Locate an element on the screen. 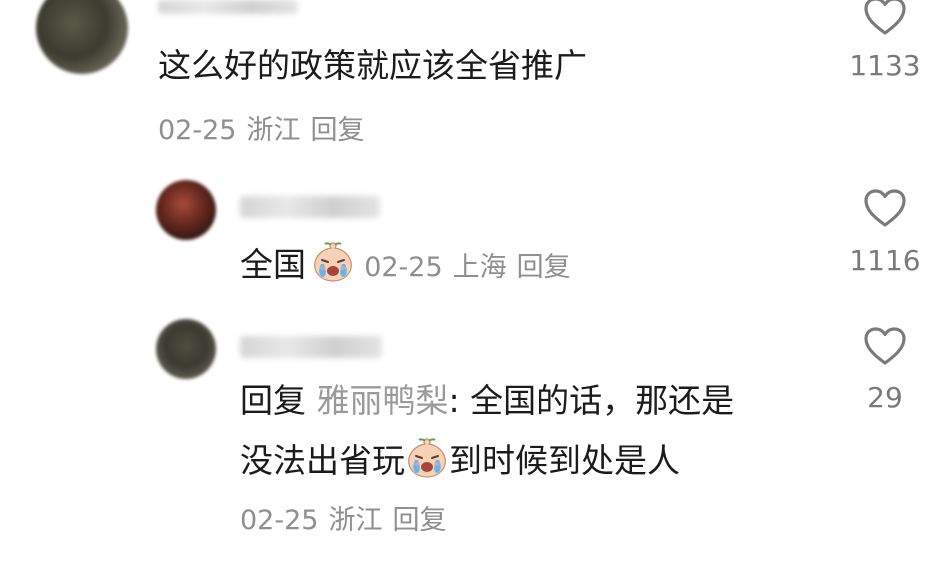 This screenshot has height=577, width=946. comment-text-line-1: 回复 雅丽鸭梨: 全国的话，那还是 is located at coordinates (487, 401).